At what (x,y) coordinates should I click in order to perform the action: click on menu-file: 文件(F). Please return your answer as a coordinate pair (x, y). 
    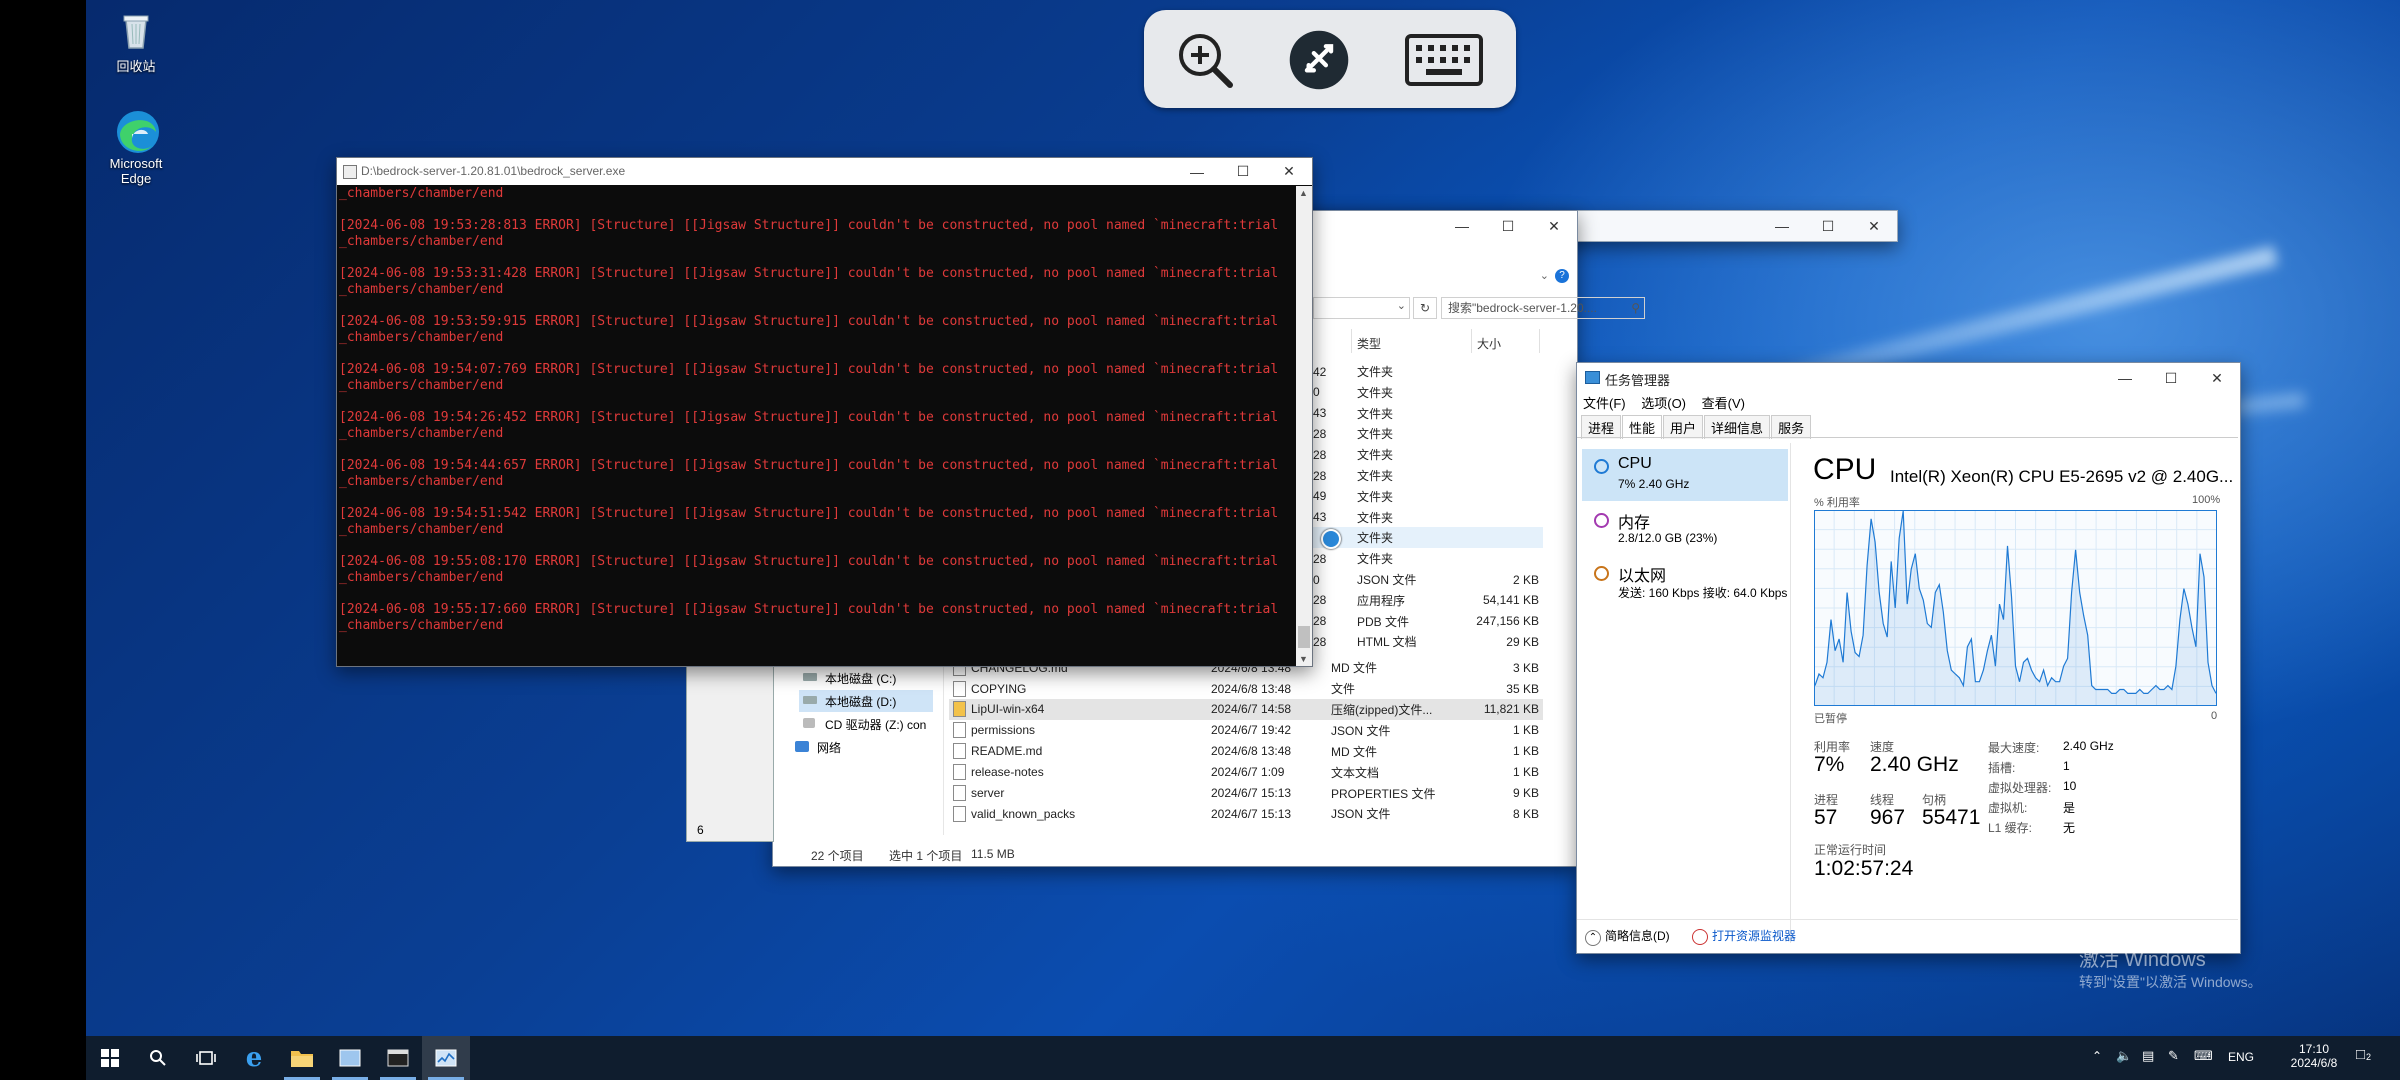
    Looking at the image, I should click on (1604, 403).